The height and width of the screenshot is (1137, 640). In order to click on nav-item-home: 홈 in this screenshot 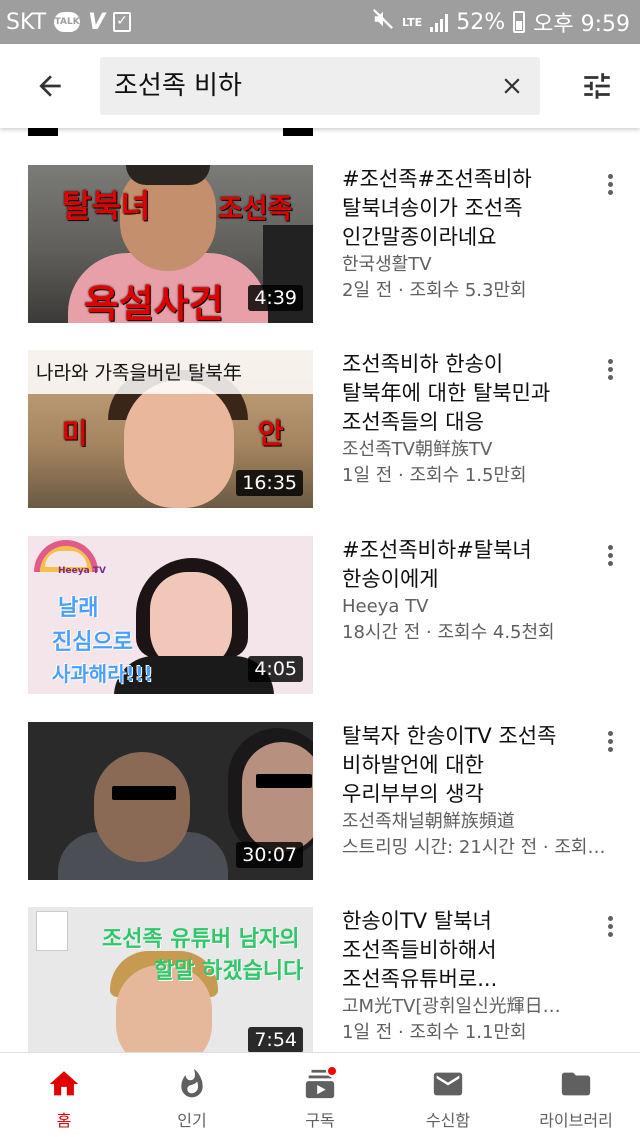, I will do `click(64, 1095)`.